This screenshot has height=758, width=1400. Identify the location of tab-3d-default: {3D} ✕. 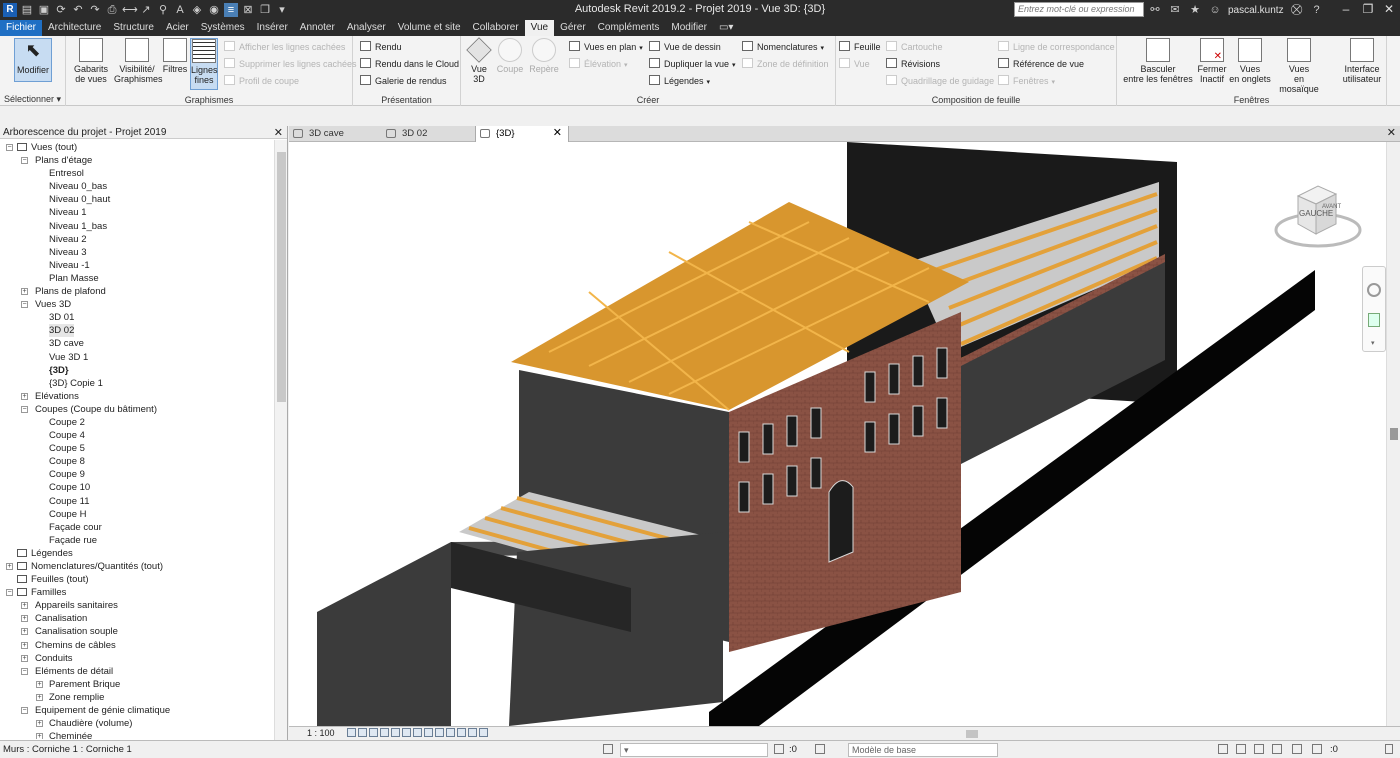
(522, 134).